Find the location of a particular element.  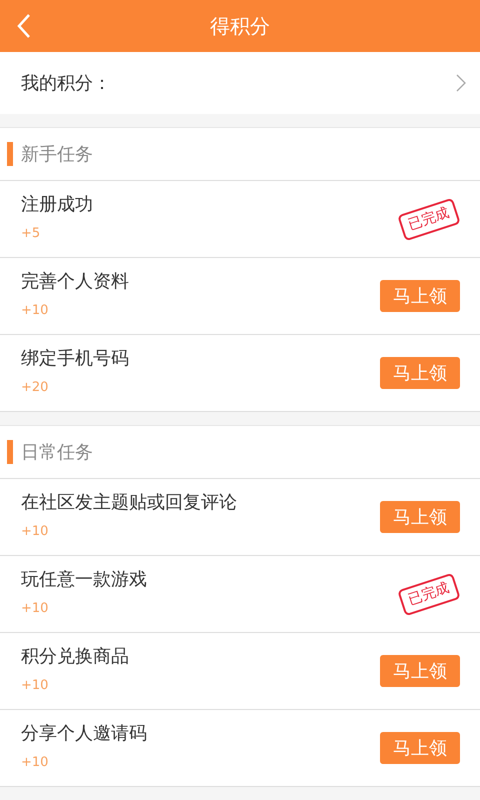

section-title: 日常任务 is located at coordinates (57, 452).